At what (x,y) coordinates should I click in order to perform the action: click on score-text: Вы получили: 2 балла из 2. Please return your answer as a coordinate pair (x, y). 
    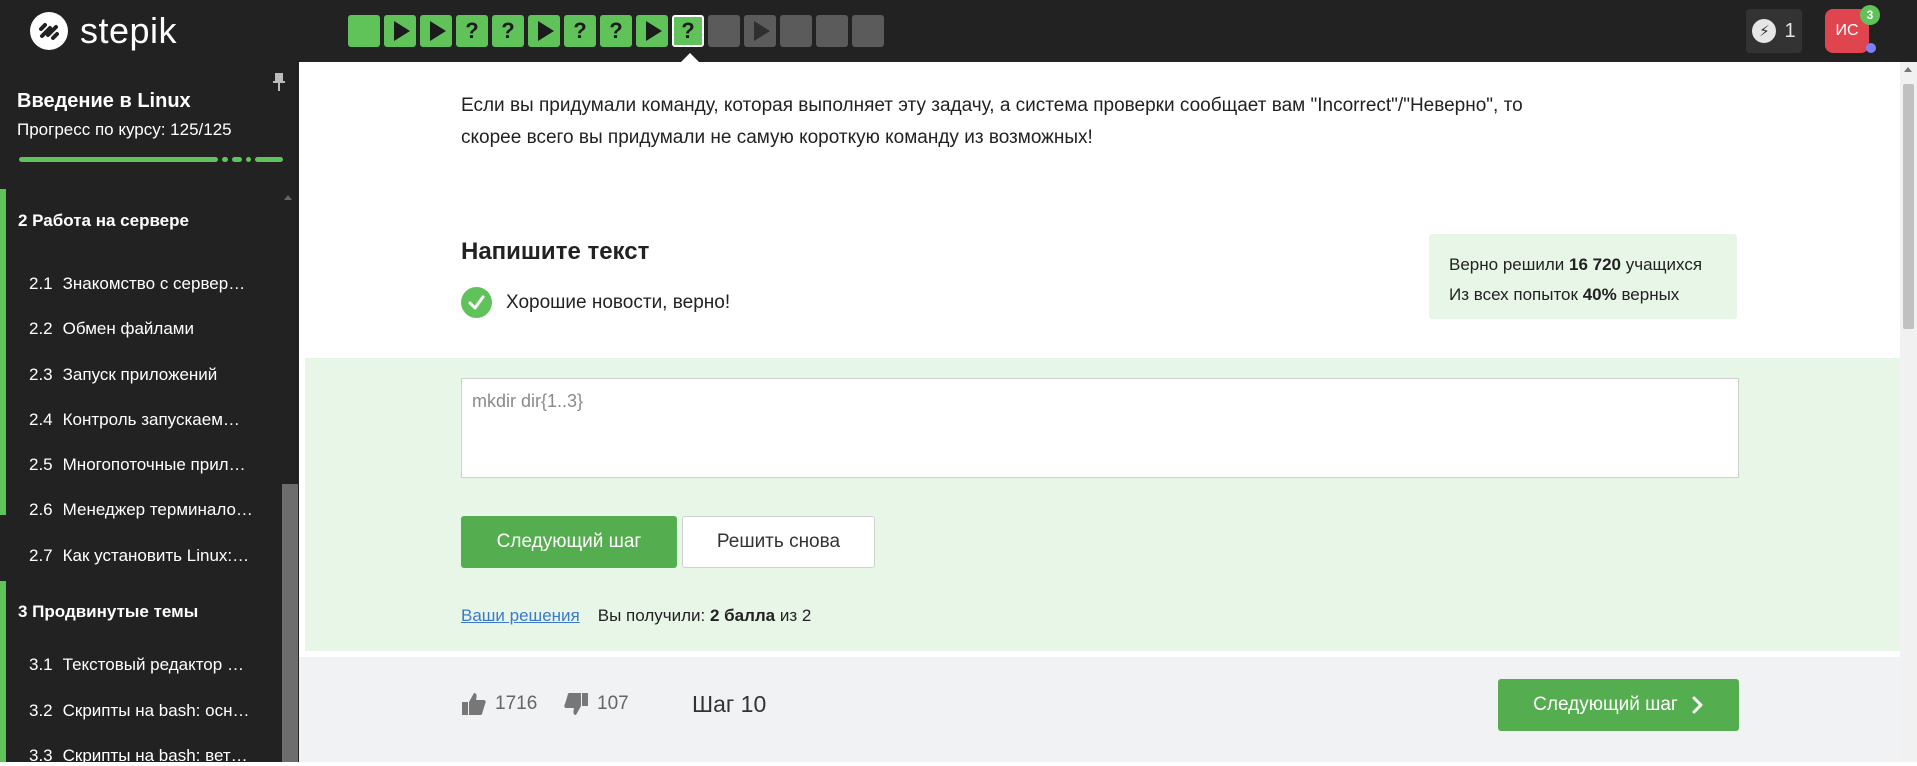
    Looking at the image, I should click on (705, 616).